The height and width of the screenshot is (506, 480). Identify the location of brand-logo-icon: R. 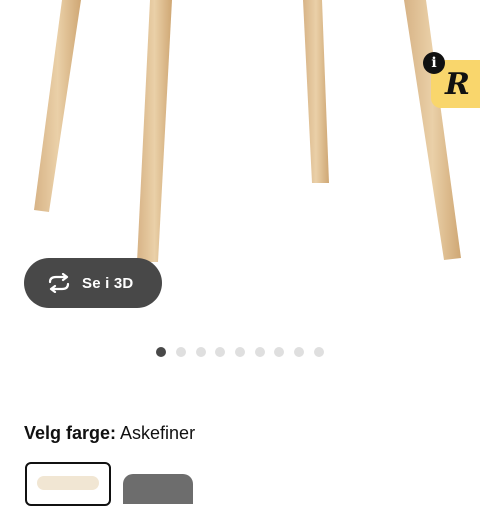
(457, 84).